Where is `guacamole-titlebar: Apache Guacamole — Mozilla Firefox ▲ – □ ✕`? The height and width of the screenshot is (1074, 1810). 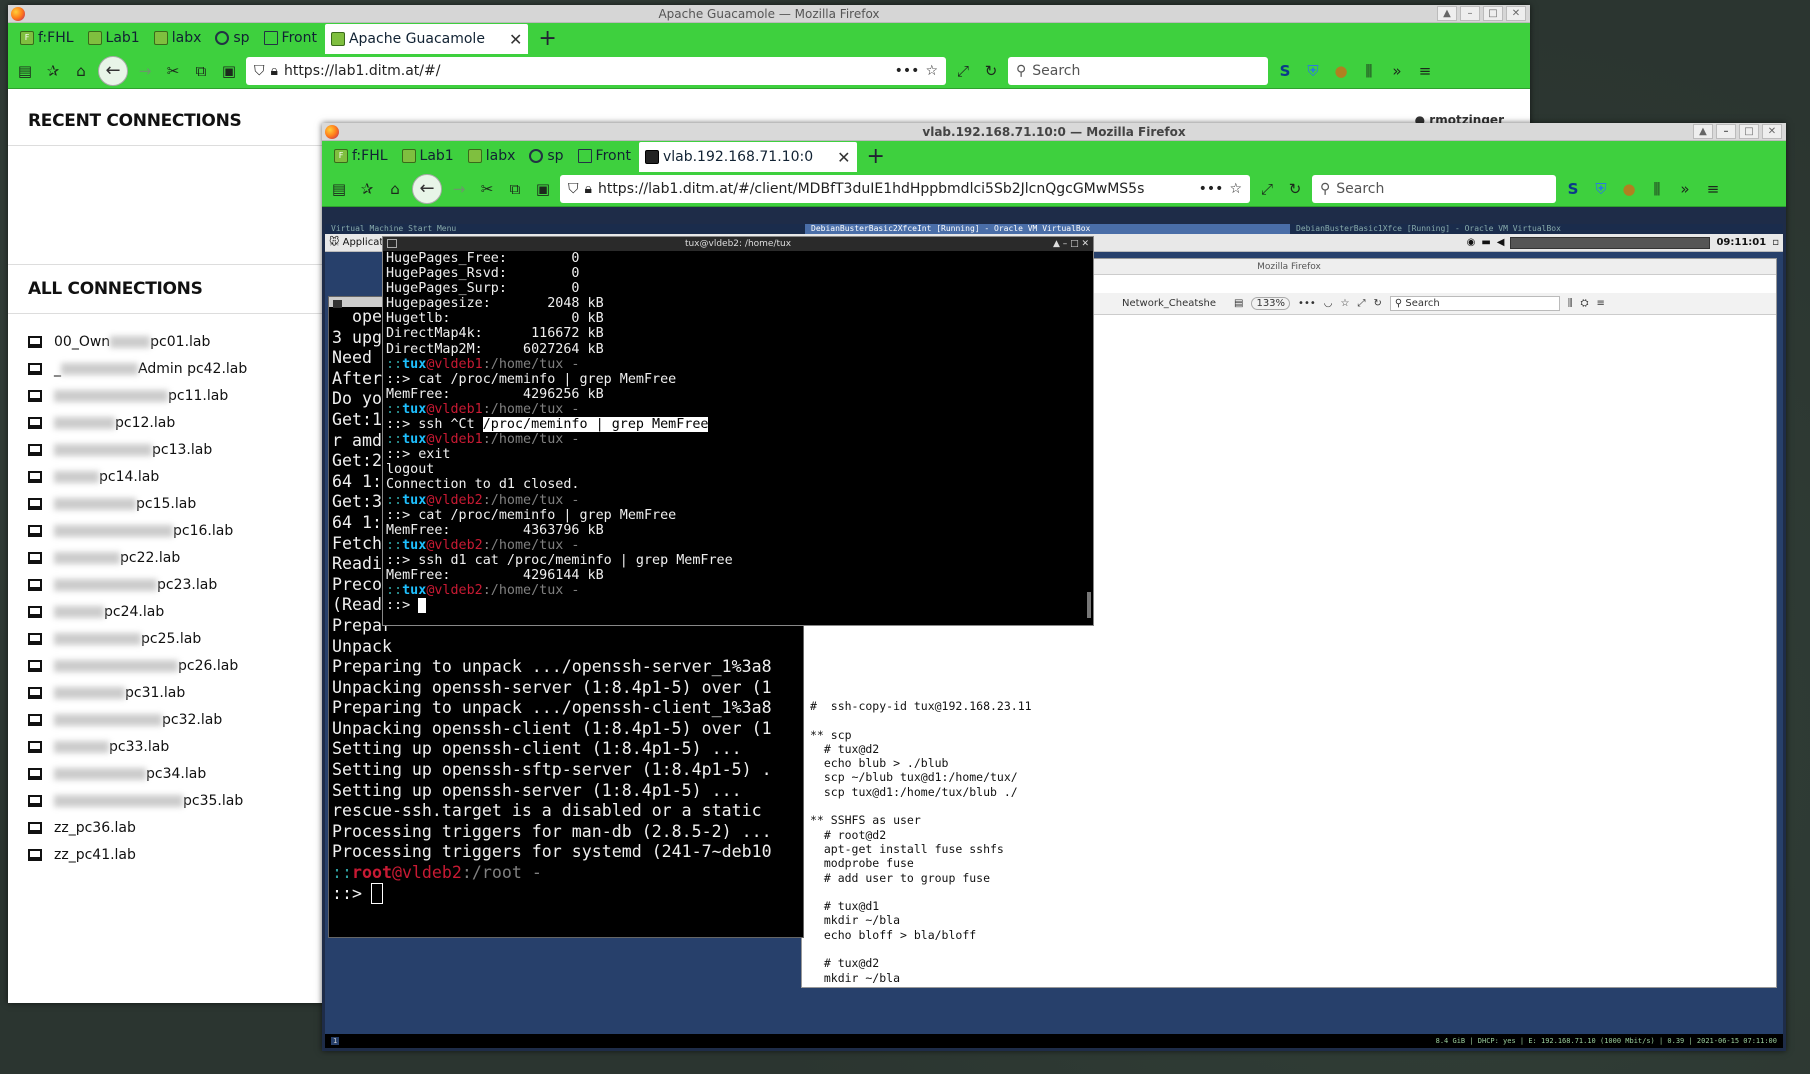
guacamole-titlebar: Apache Guacamole — Mozilla Firefox ▲ – □ ✕ is located at coordinates (769, 14).